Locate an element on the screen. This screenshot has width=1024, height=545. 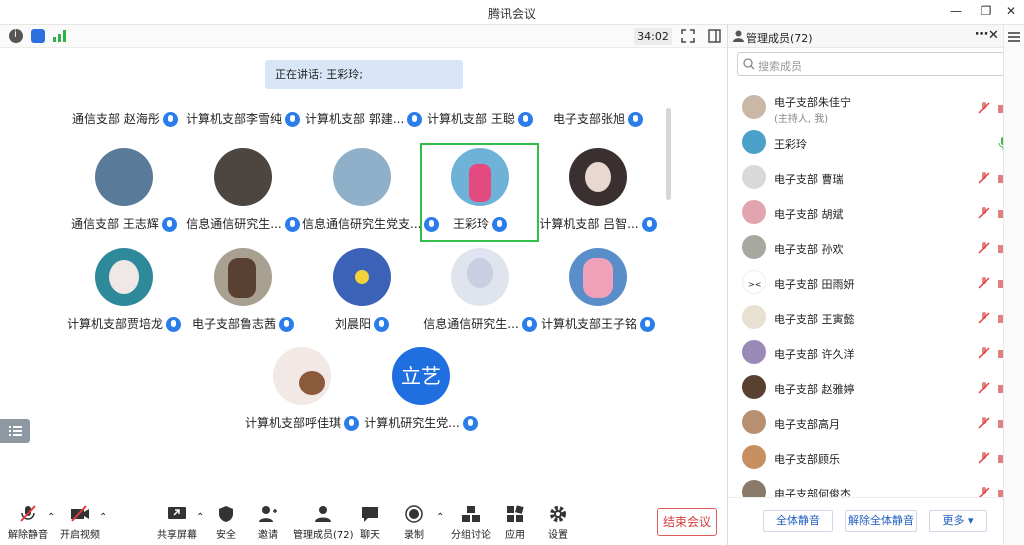
members-panel-title: 管理成员(72) is located at coordinates (779, 38).